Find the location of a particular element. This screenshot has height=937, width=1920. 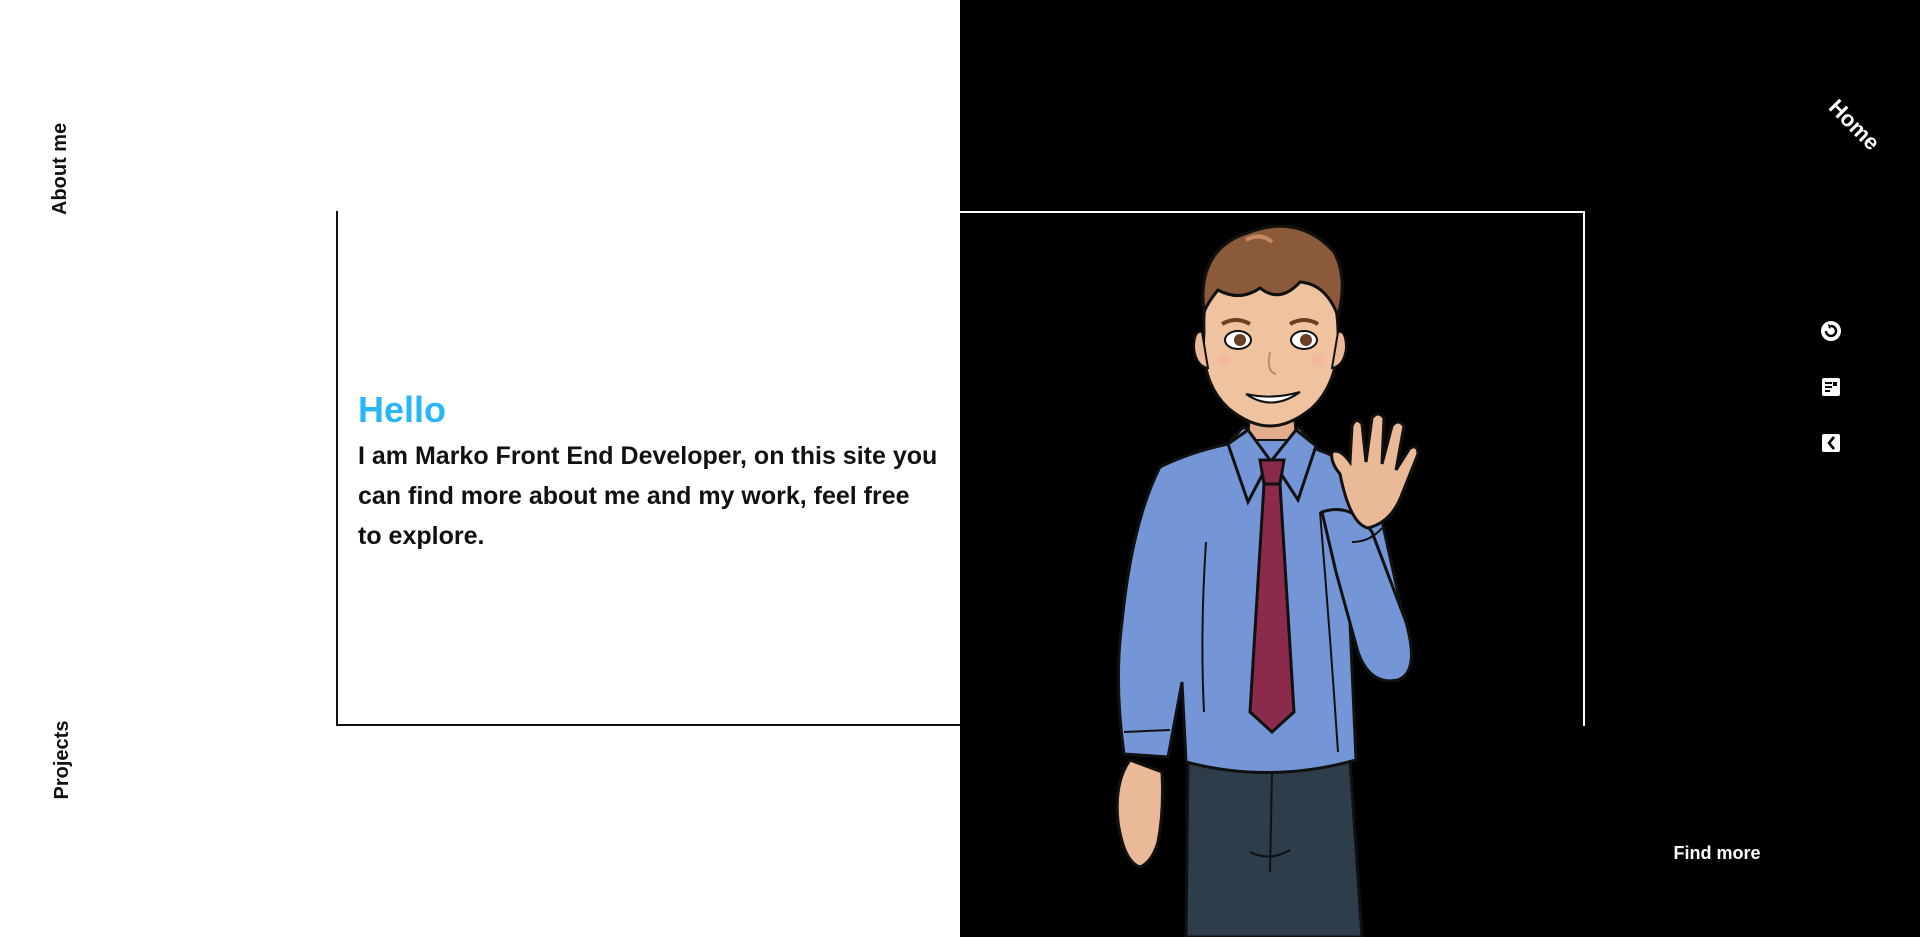

nav-about-me: About me is located at coordinates (62, 169).